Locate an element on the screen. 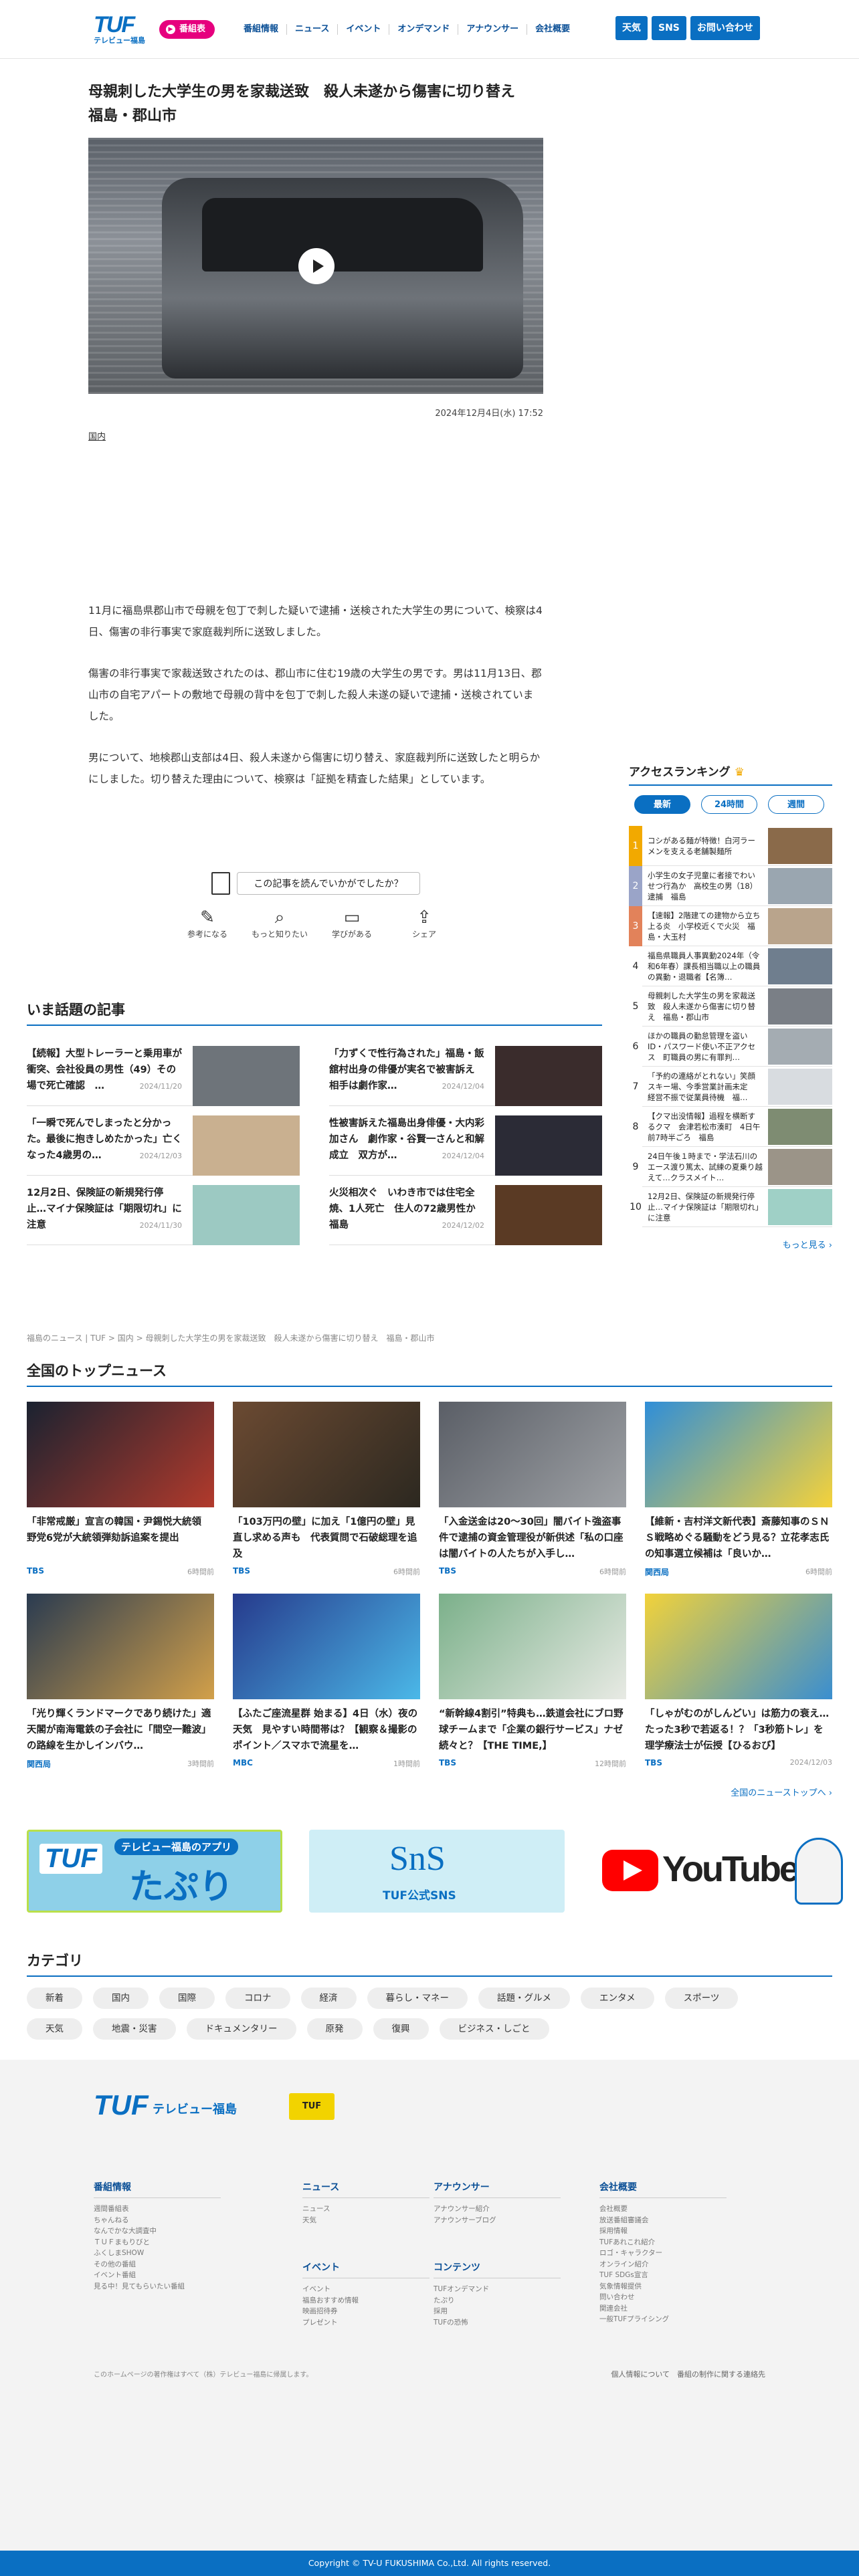  footer-link: 一般TUFプライシング is located at coordinates (663, 2319).